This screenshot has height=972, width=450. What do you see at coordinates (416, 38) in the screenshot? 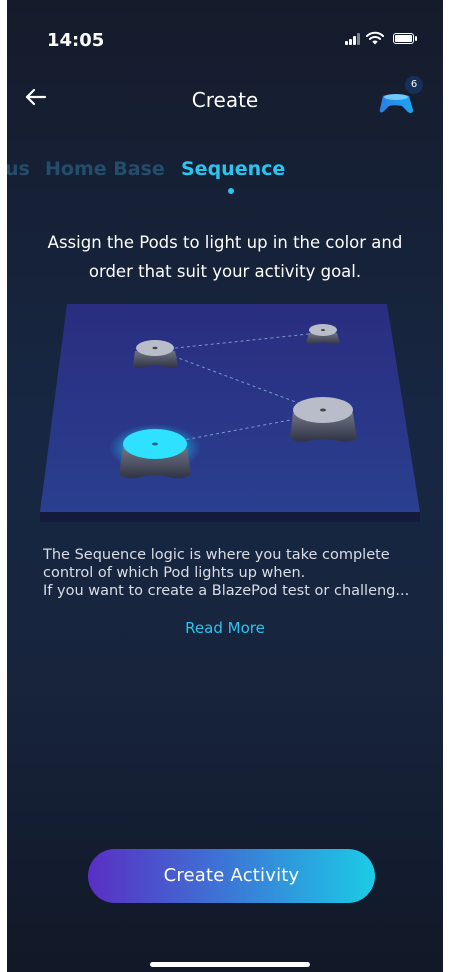
I see `battery-cap` at bounding box center [416, 38].